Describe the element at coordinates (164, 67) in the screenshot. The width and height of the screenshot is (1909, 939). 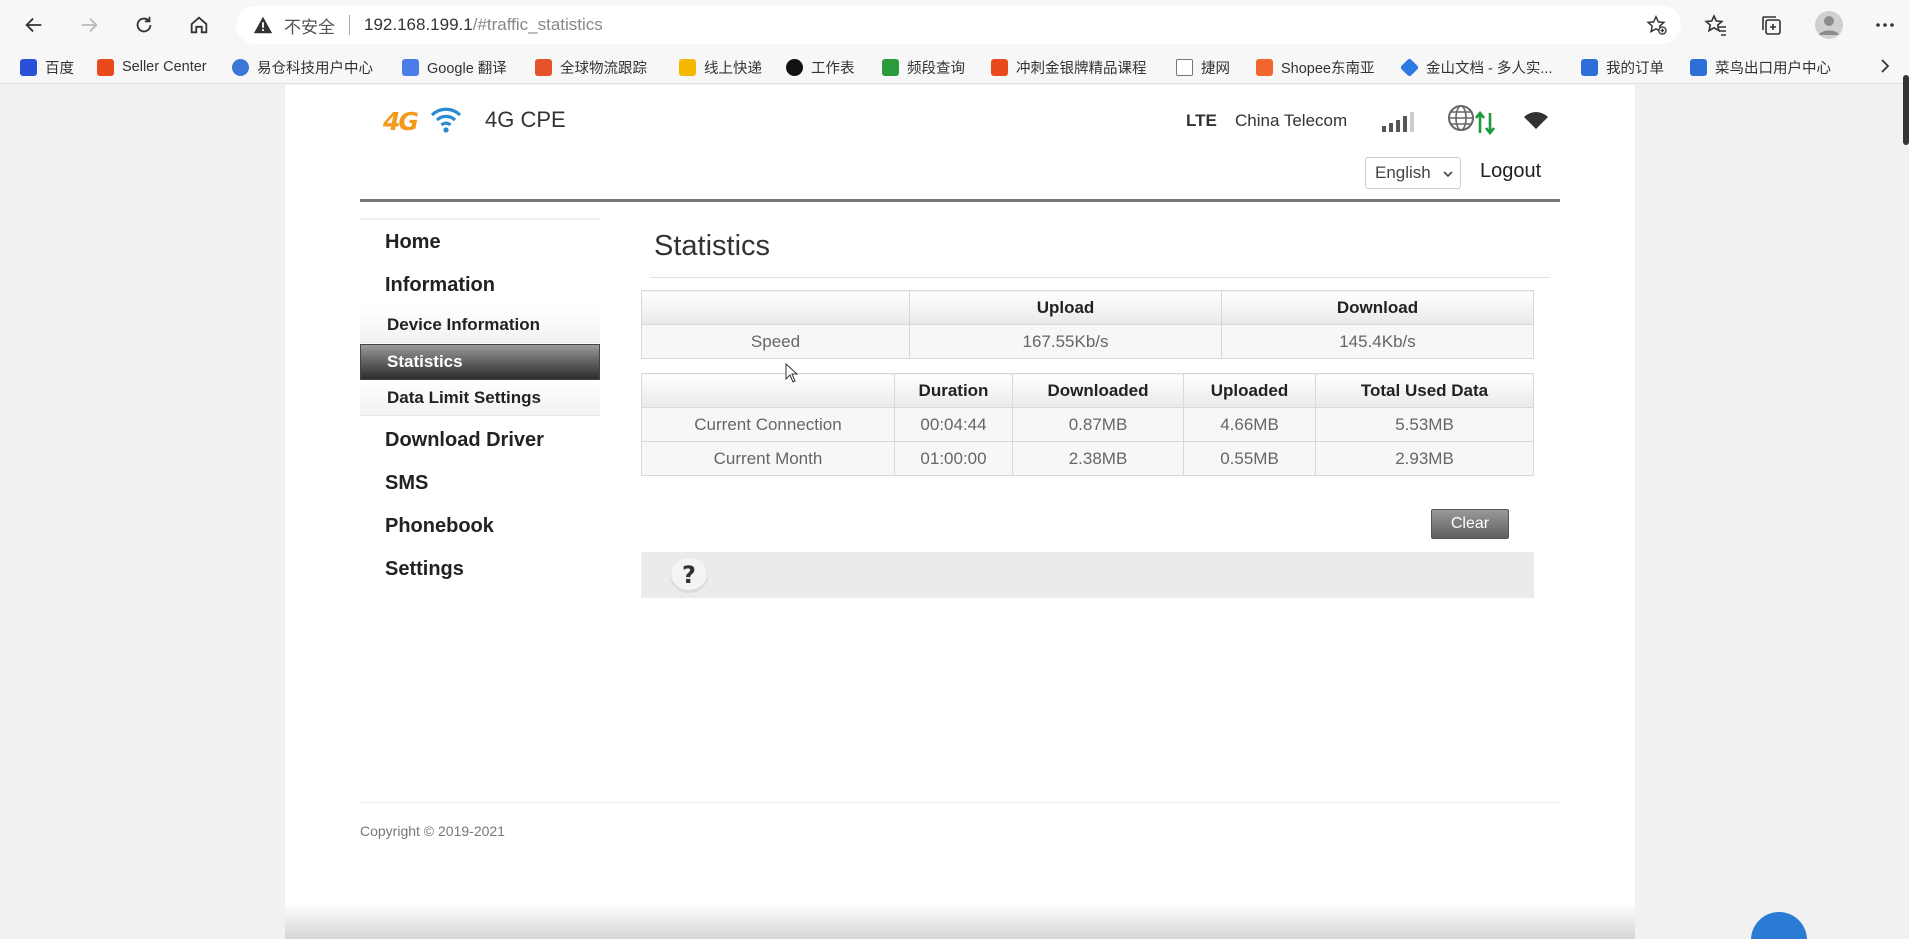
I see `bookmark-label: Seller Center` at that location.